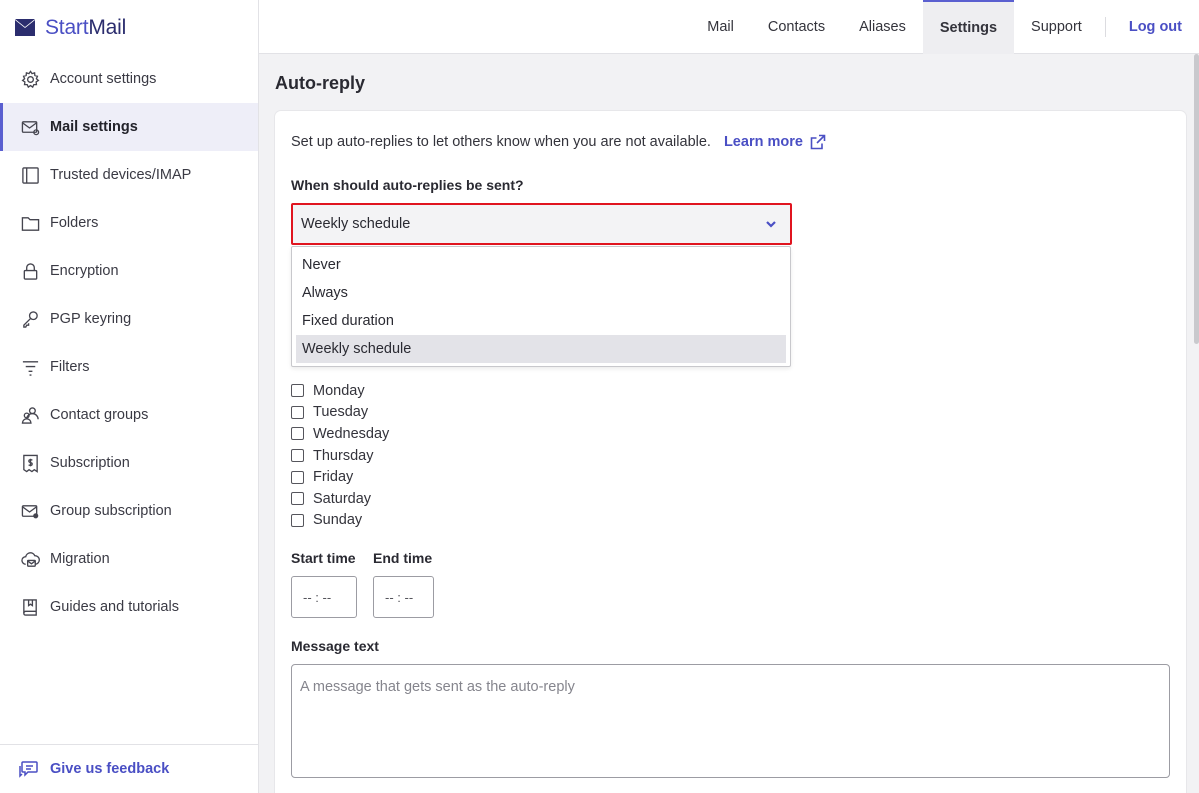 The width and height of the screenshot is (1199, 793). I want to click on sidebar-item-group-subscription: Group subscription, so click(129, 511).